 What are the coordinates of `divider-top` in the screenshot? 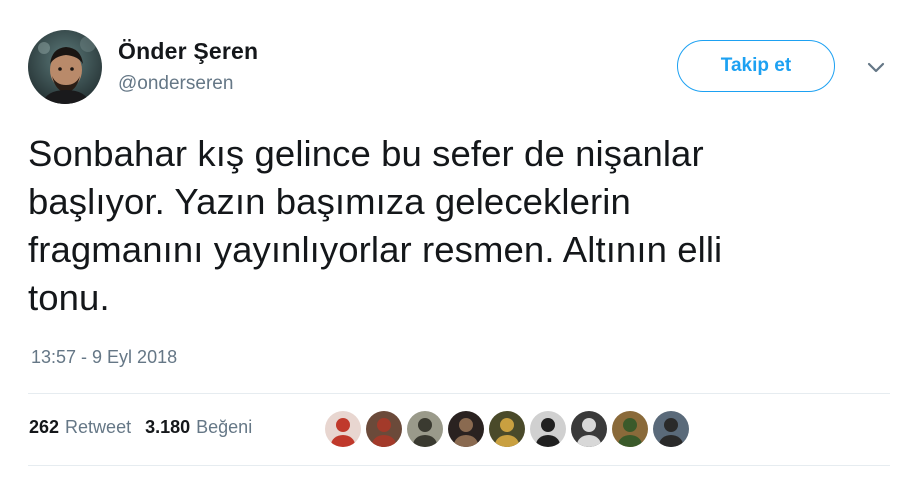 It's located at (459, 393).